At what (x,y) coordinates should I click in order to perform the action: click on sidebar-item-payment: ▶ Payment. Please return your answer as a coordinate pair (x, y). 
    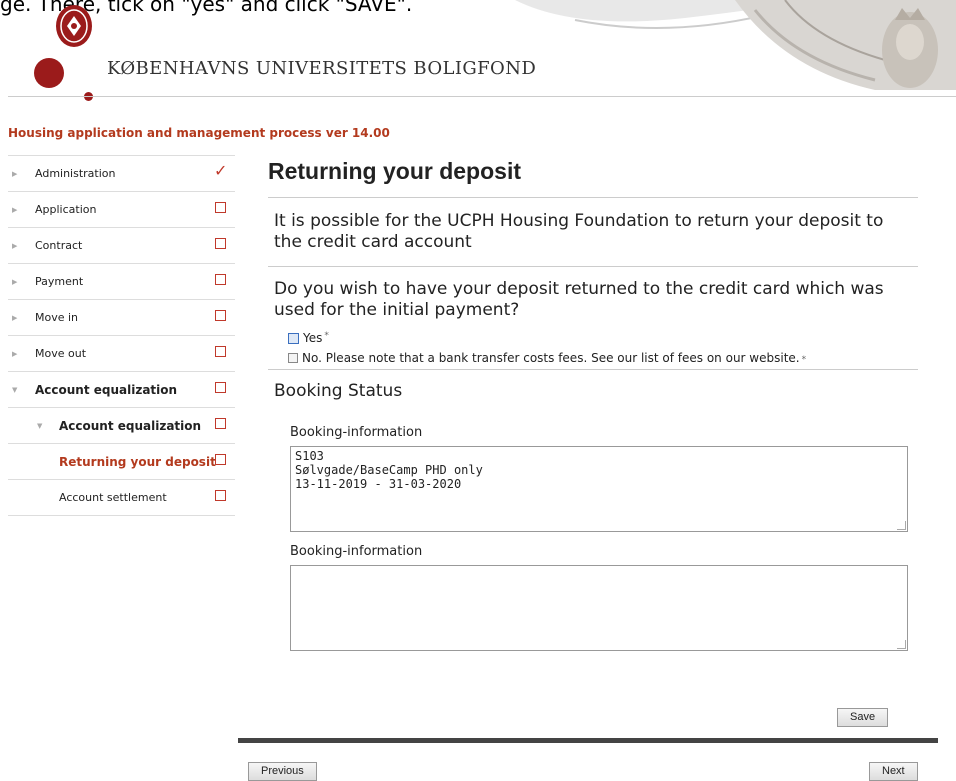
    Looking at the image, I should click on (121, 282).